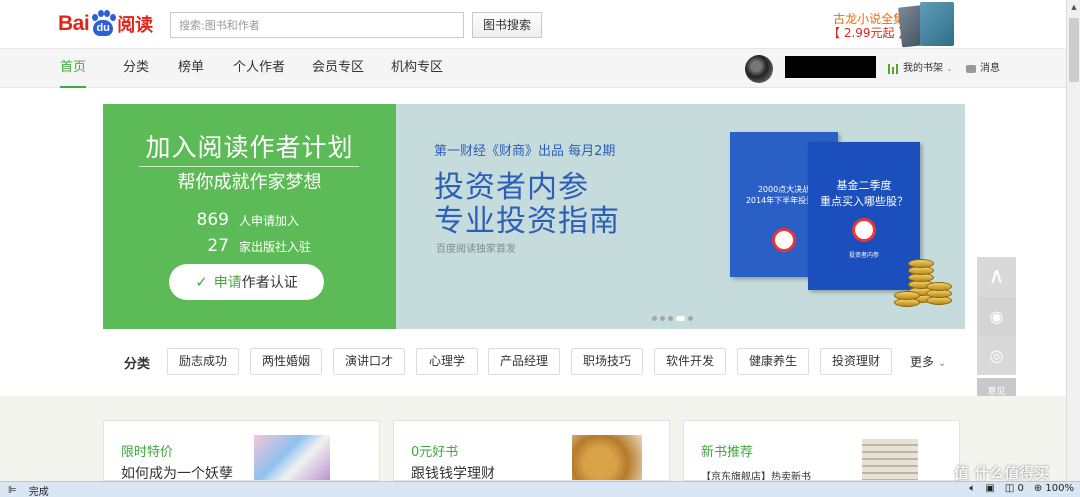 The width and height of the screenshot is (1080, 497). I want to click on carousel-dots, so click(672, 318).